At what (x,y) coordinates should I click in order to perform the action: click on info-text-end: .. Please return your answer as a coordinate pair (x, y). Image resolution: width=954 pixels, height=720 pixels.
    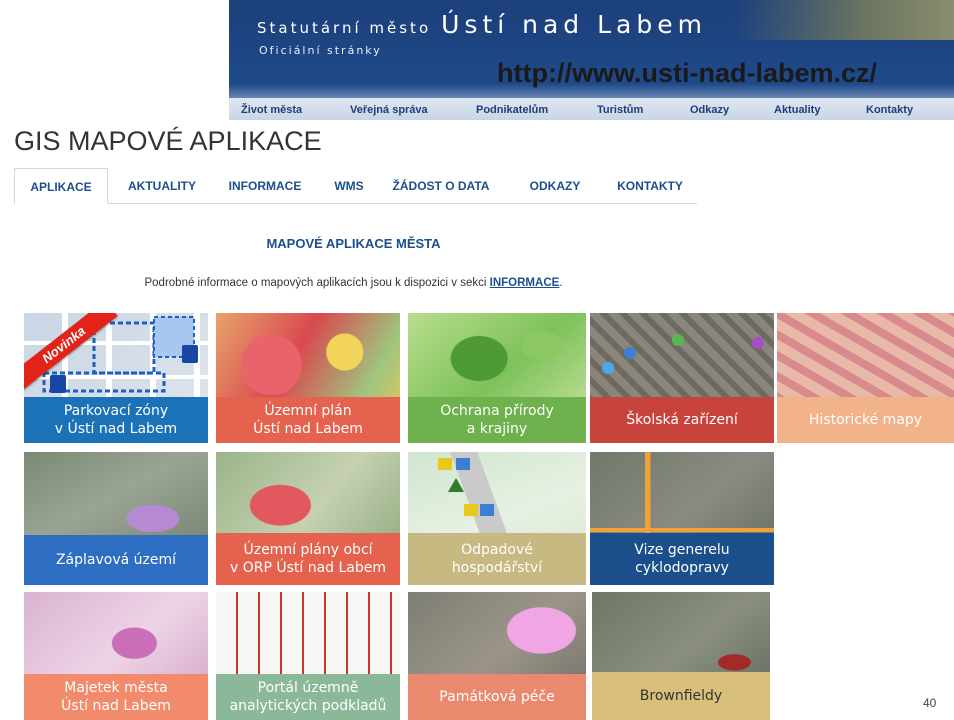
    Looking at the image, I should click on (561, 283).